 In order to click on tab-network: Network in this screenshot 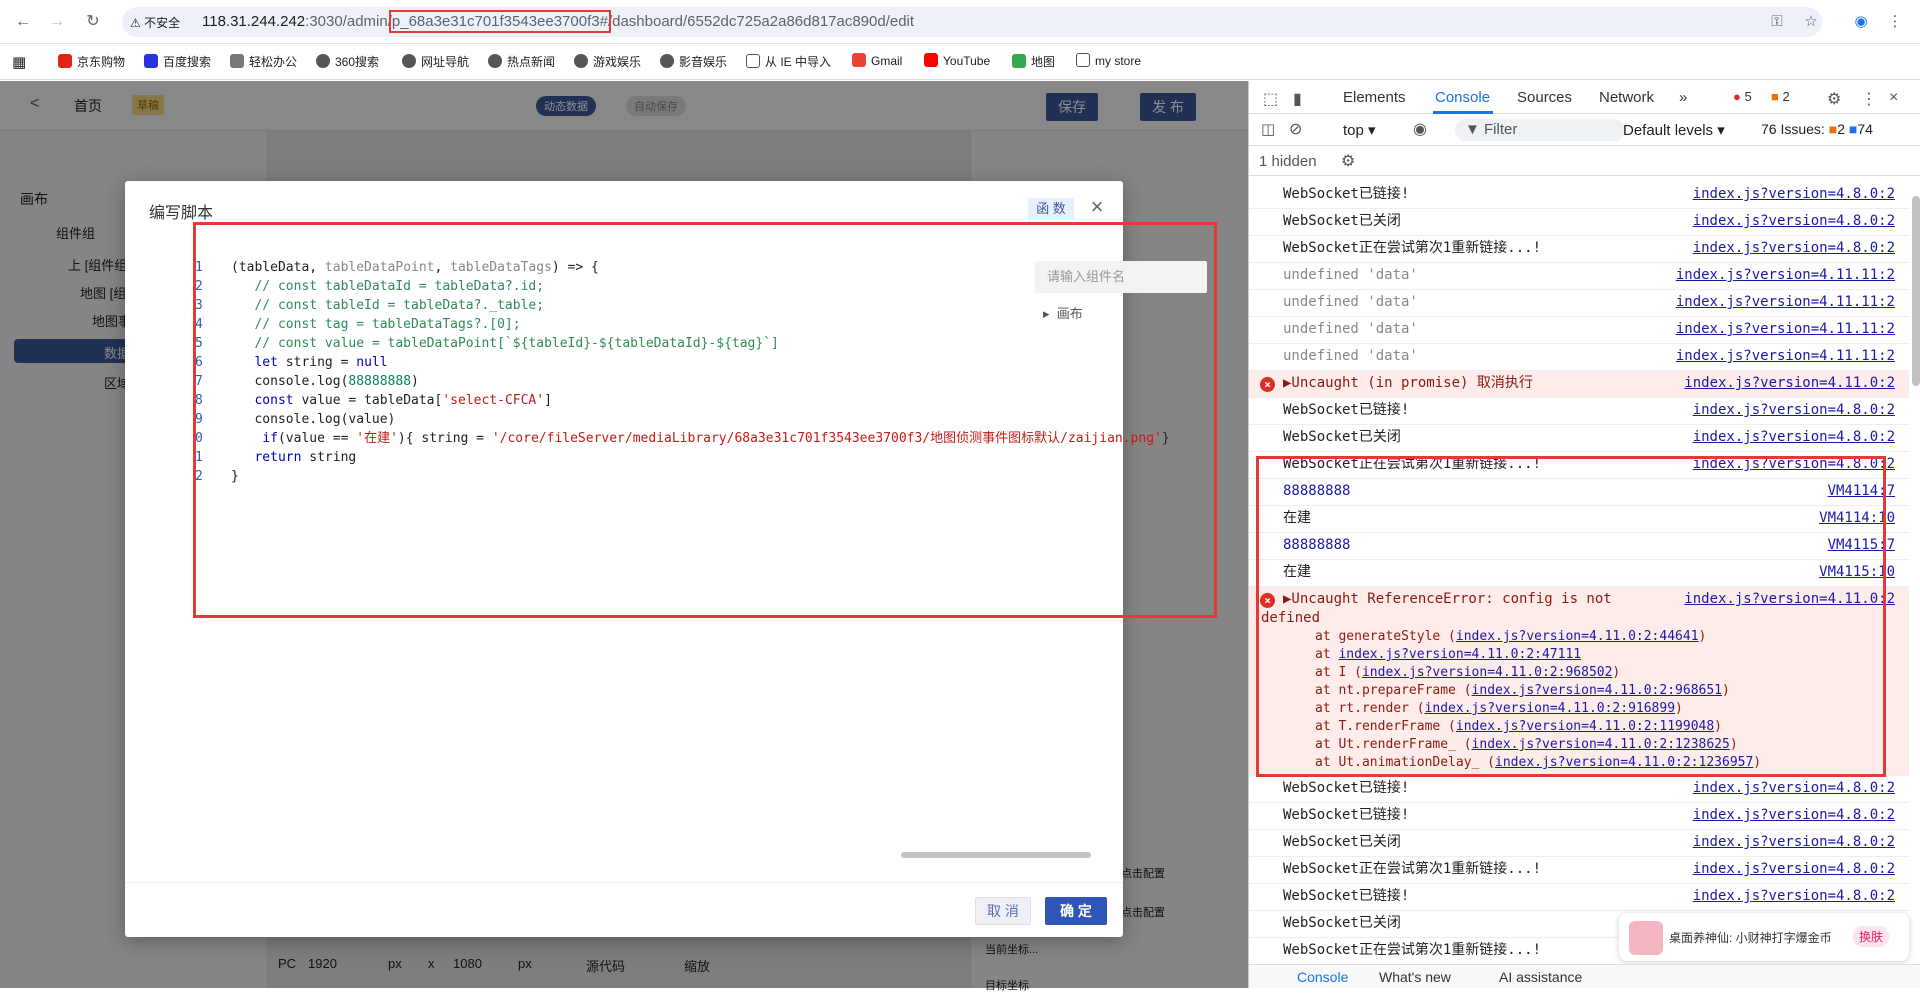, I will do `click(1626, 97)`.